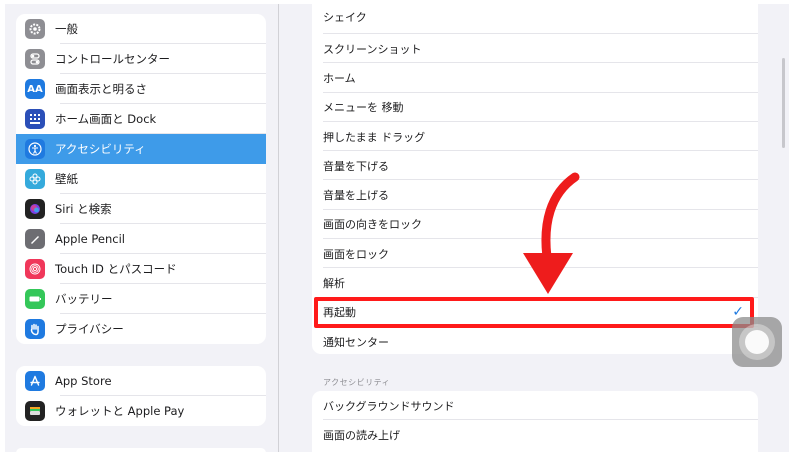  I want to click on app-store-icon, so click(35, 381).